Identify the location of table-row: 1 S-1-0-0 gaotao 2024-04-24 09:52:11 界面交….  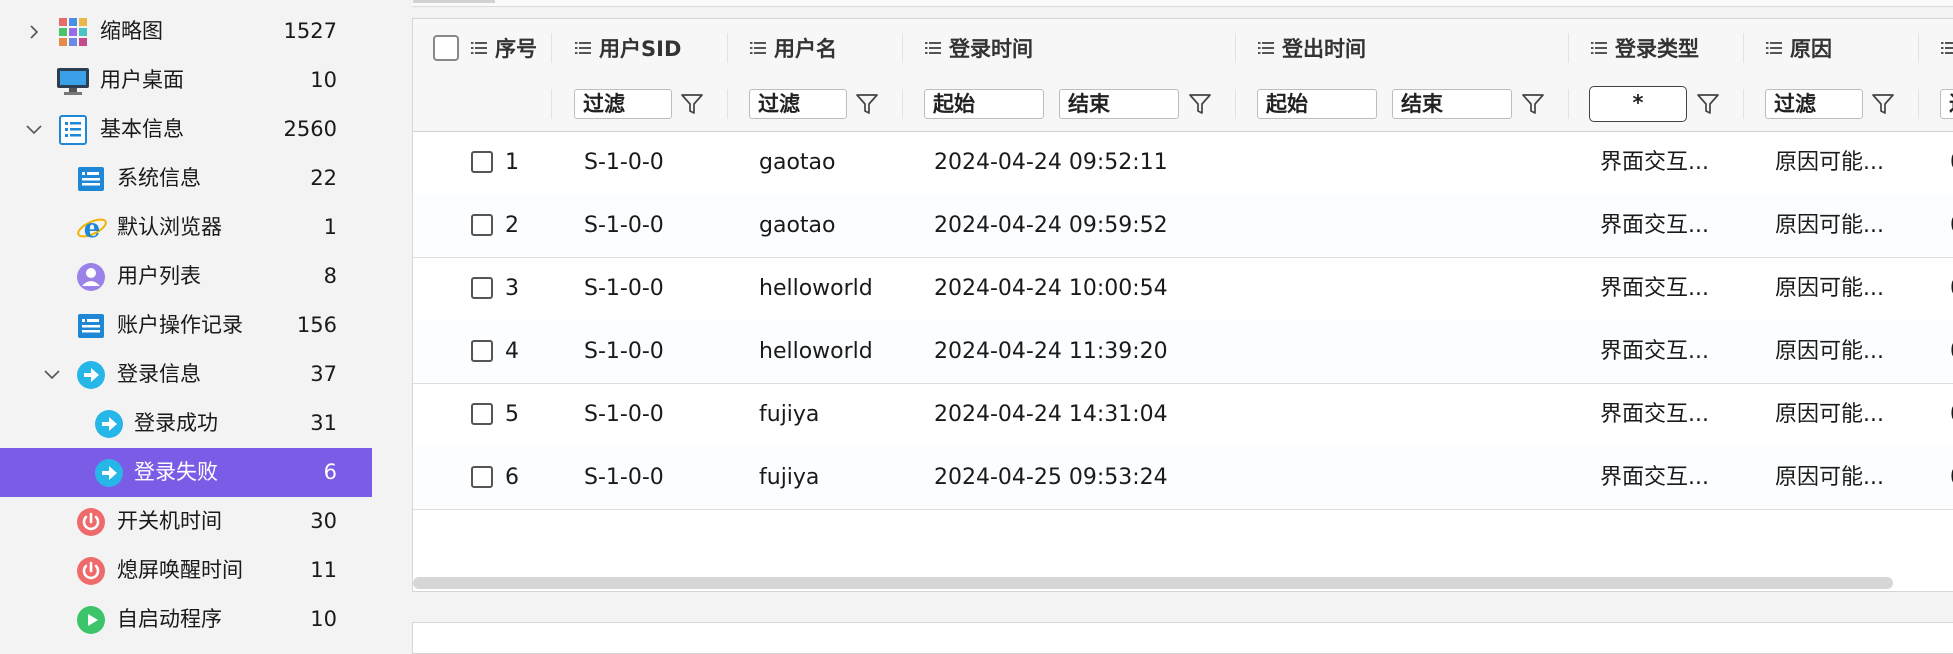
(1183, 163).